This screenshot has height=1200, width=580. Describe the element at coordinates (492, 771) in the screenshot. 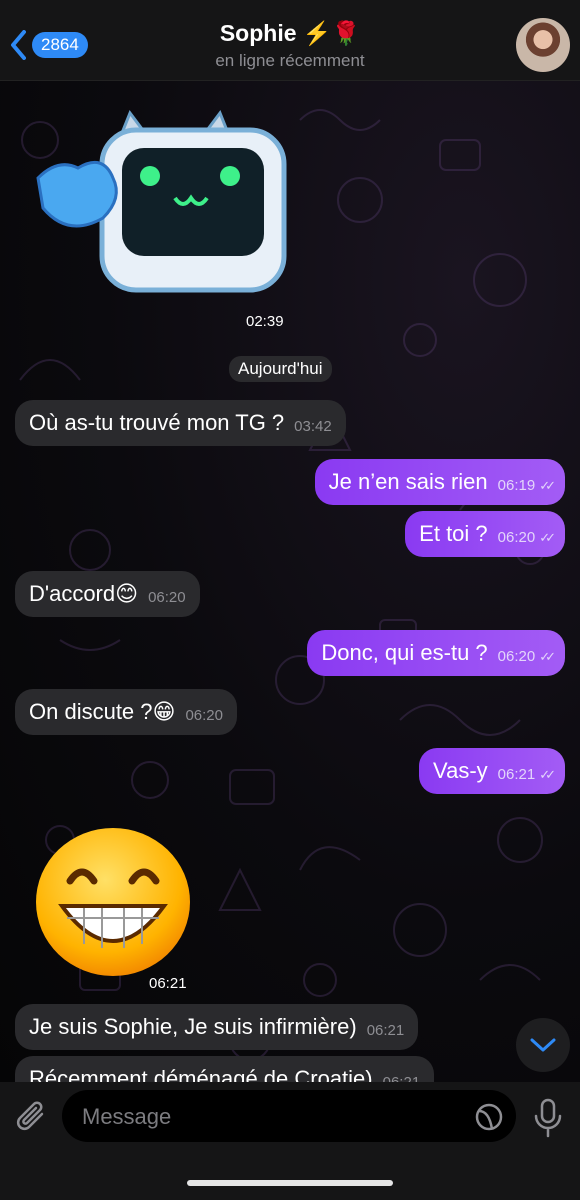

I see `outgoing-message: Vas-y 06:21 ✓✓` at that location.